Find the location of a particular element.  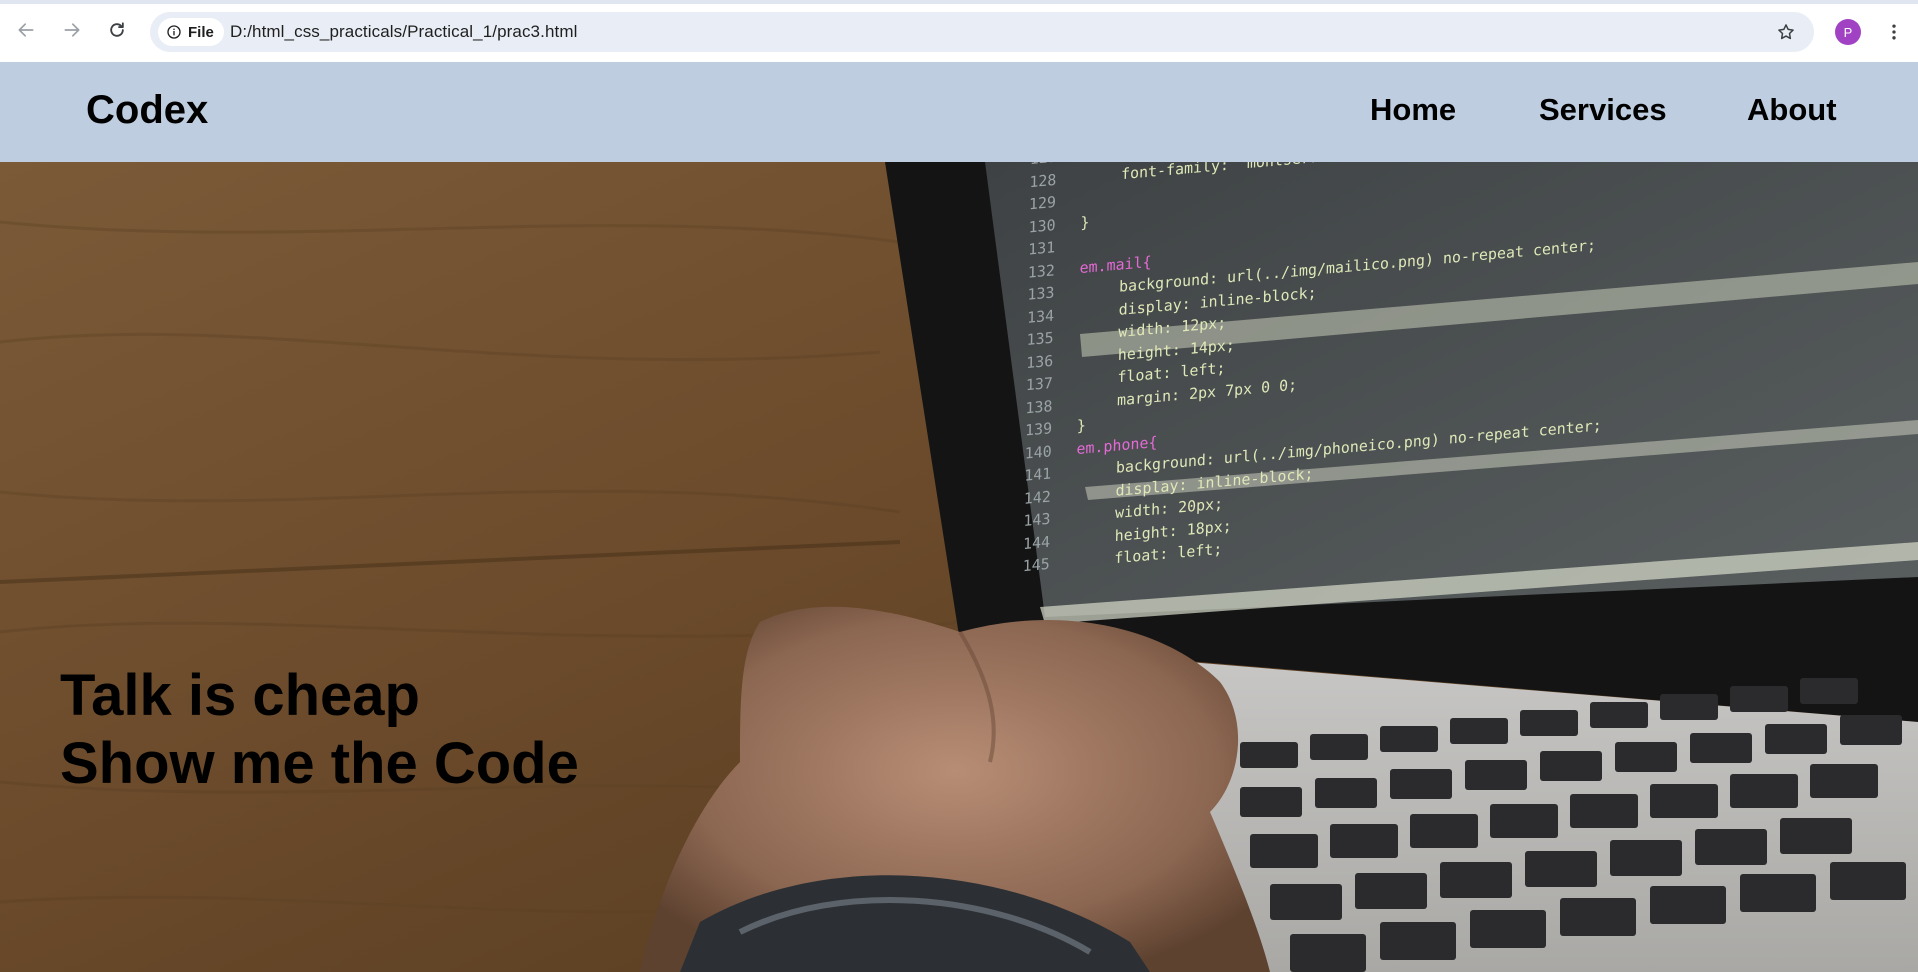

hero-line-2: Show me the Code is located at coordinates (319, 763).